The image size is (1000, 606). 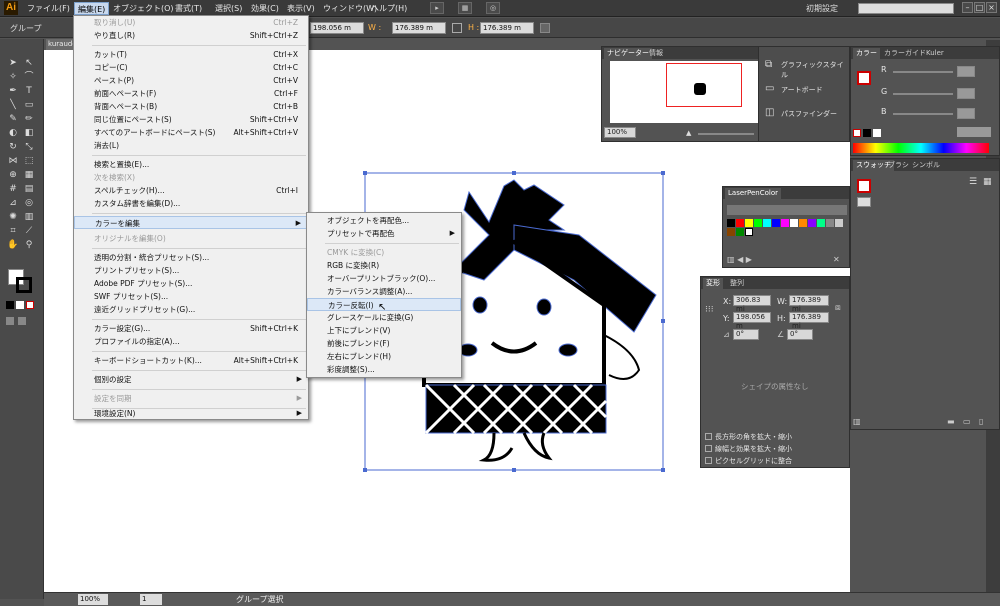 I want to click on navigator-zoom-slider, so click(x=726, y=134).